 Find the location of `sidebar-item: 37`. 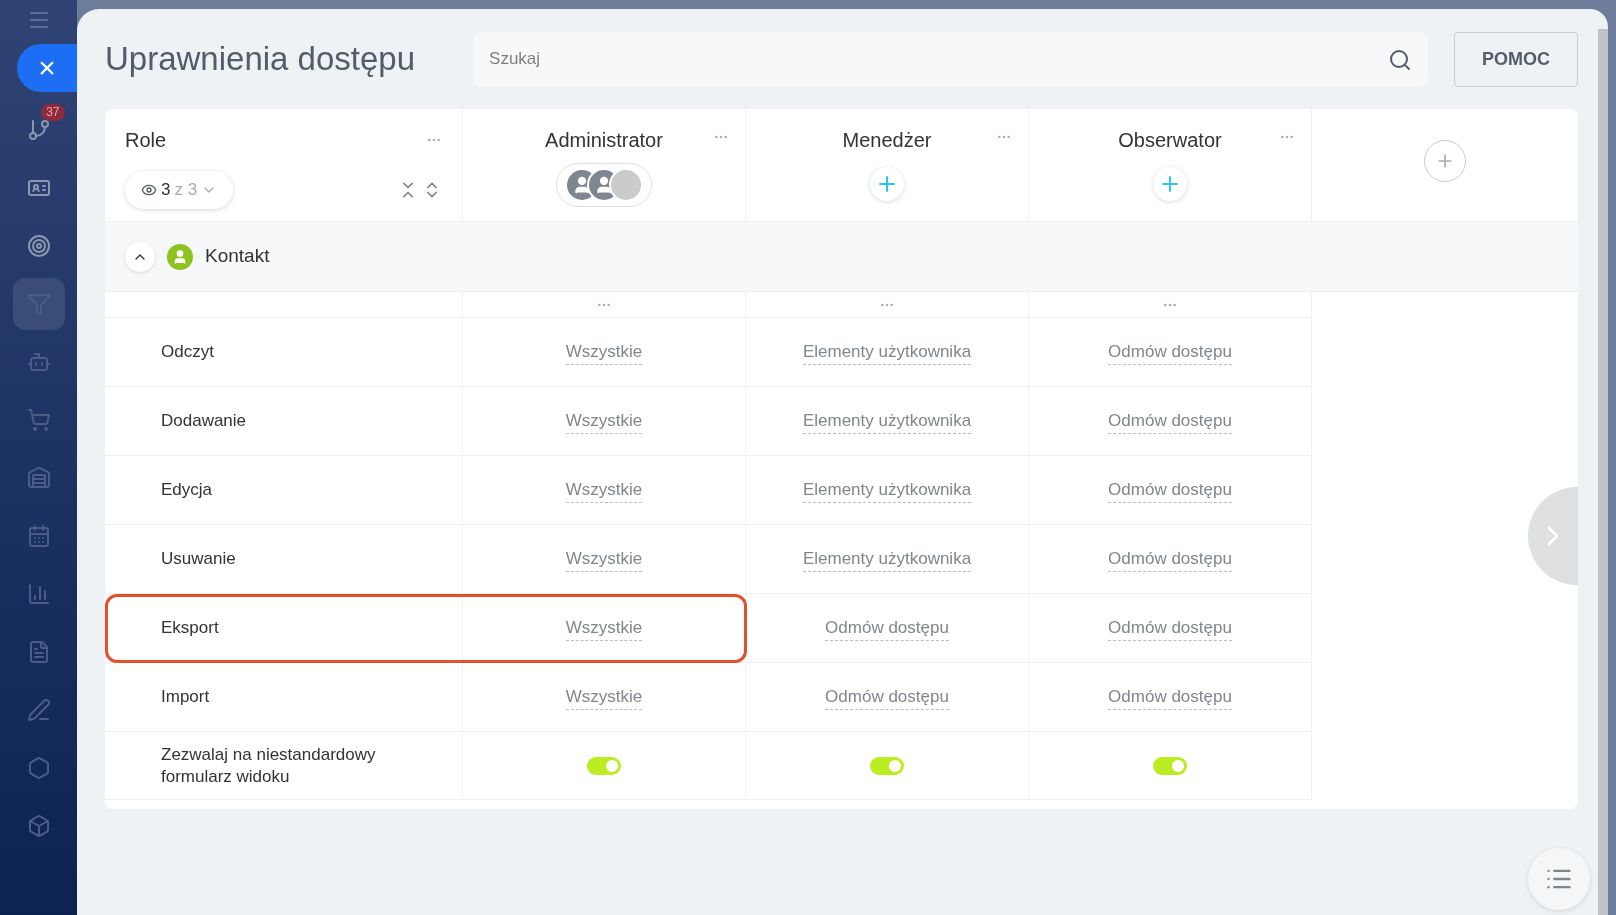

sidebar-item: 37 is located at coordinates (38, 130).